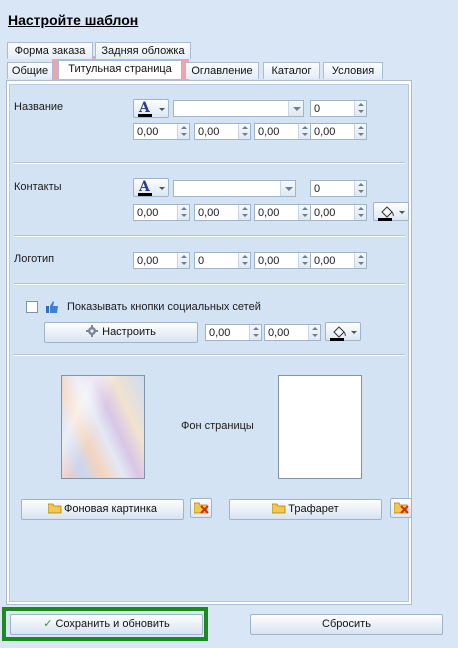 This screenshot has width=458, height=648. What do you see at coordinates (143, 50) in the screenshot?
I see `tab-back-cover: Задняя обложка` at bounding box center [143, 50].